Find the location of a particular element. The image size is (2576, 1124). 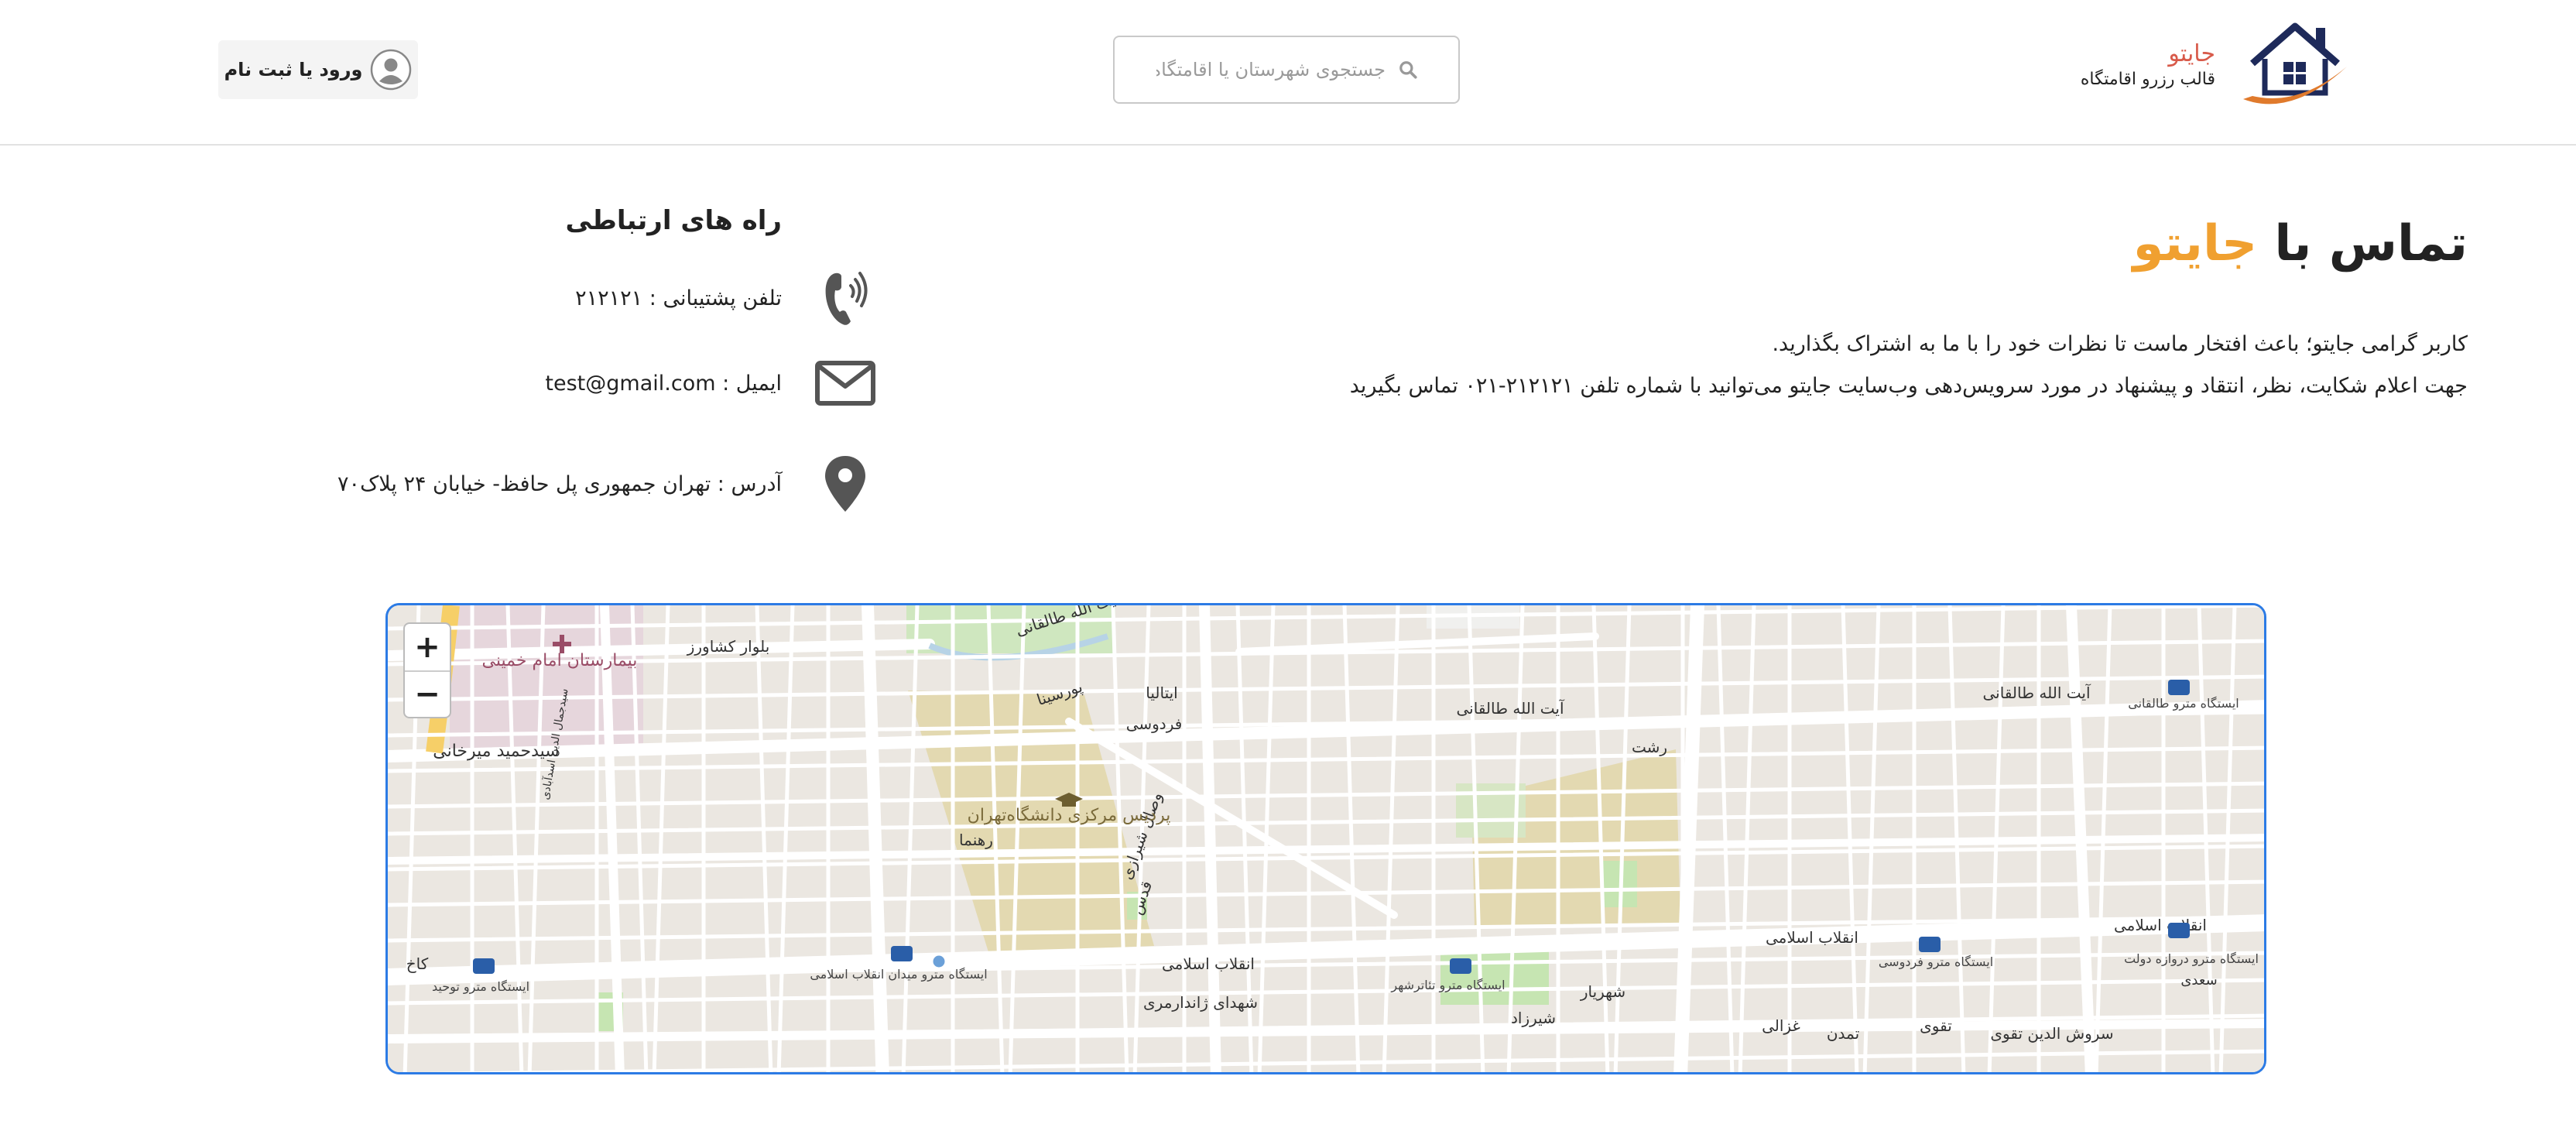

brand-text: جایتو قالب رزرو اقامتگاه is located at coordinates (2148, 65).